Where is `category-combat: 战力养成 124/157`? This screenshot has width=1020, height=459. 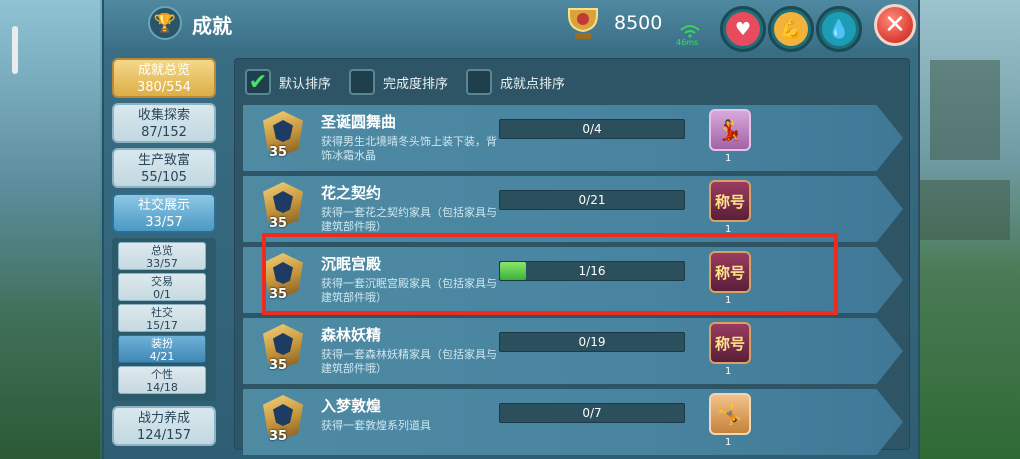 category-combat: 战力养成 124/157 is located at coordinates (164, 426).